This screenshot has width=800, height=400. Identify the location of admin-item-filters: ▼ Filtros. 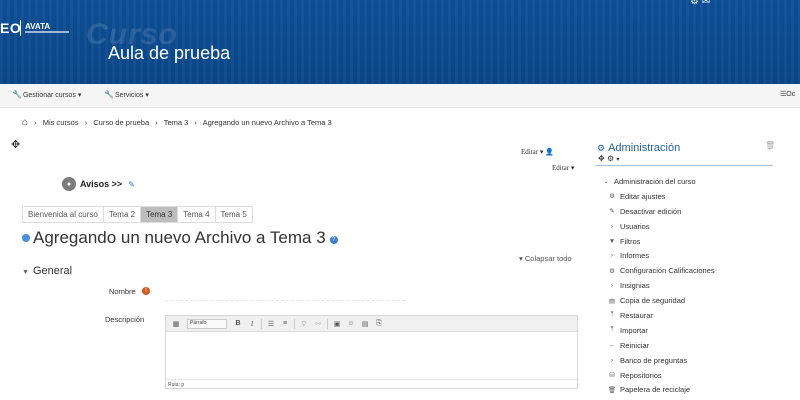
(684, 241).